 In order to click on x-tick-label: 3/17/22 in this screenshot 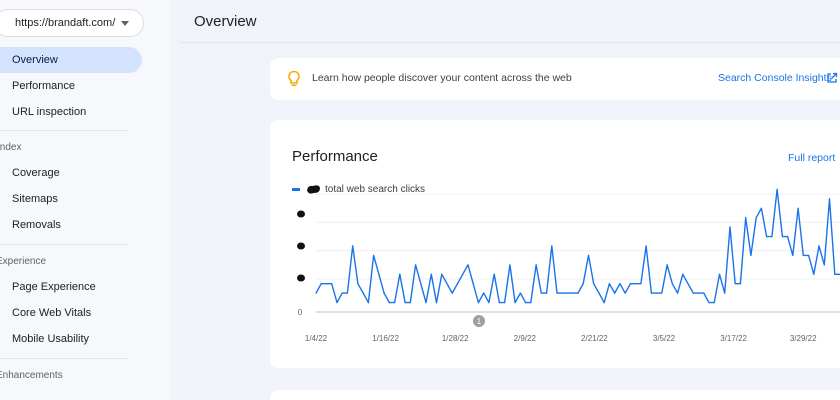, I will do `click(733, 338)`.